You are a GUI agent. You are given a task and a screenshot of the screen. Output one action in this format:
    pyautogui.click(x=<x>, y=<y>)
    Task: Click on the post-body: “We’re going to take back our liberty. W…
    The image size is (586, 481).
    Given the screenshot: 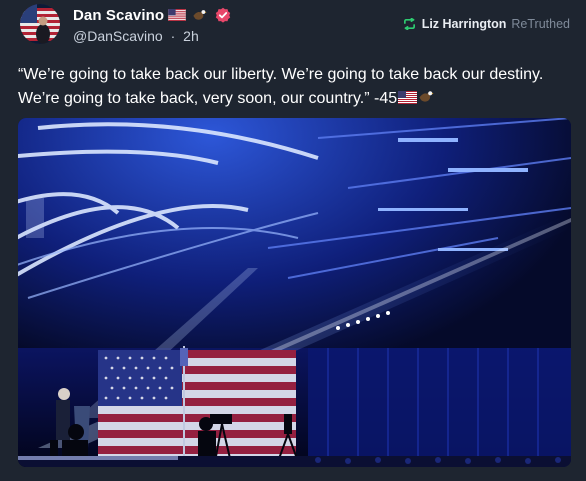 What is the action you would take?
    pyautogui.click(x=293, y=87)
    